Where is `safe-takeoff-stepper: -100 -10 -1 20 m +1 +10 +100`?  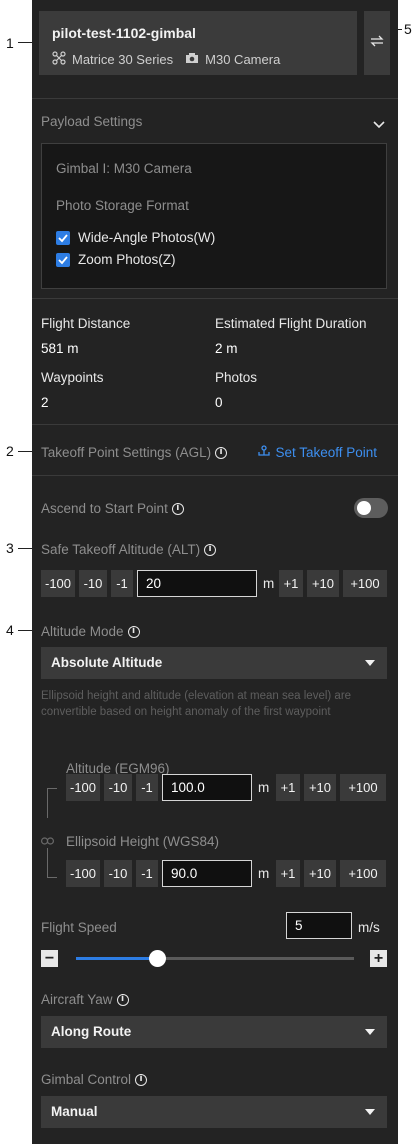
safe-takeoff-stepper: -100 -10 -1 20 m +1 +10 +100 is located at coordinates (215, 583).